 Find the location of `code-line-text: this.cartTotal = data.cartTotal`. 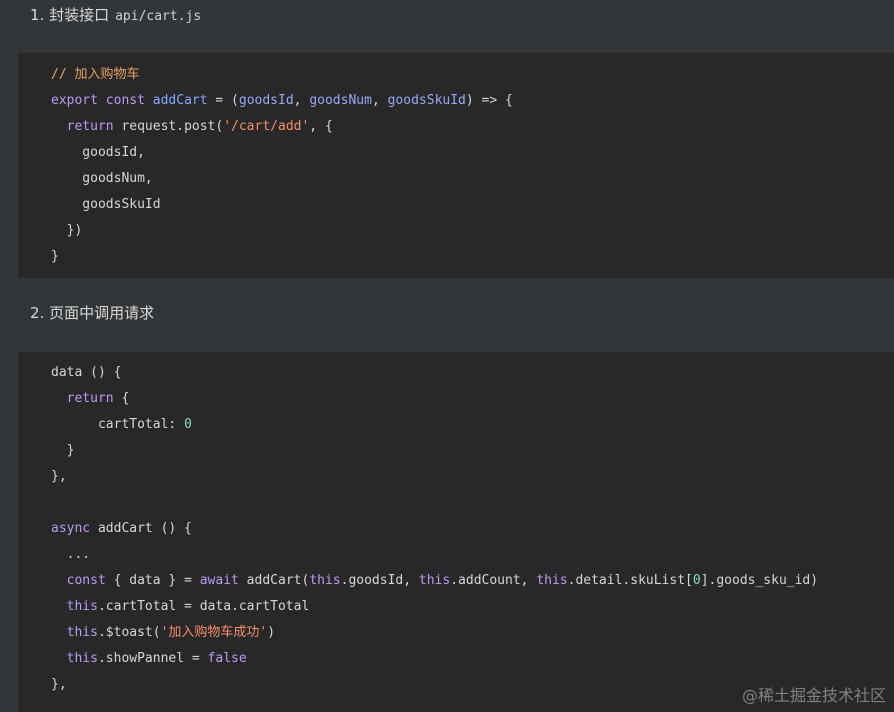

code-line-text: this.cartTotal = data.cartTotal is located at coordinates (188, 606).